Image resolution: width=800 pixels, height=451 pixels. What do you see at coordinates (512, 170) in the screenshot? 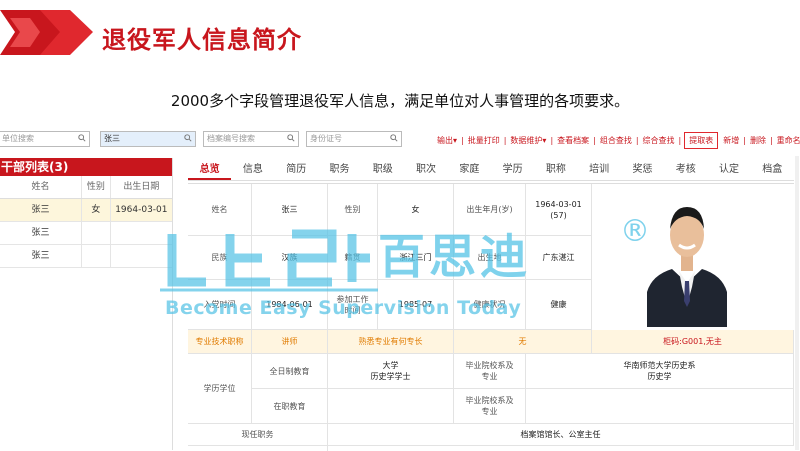
I see `tab-education: 学历` at bounding box center [512, 170].